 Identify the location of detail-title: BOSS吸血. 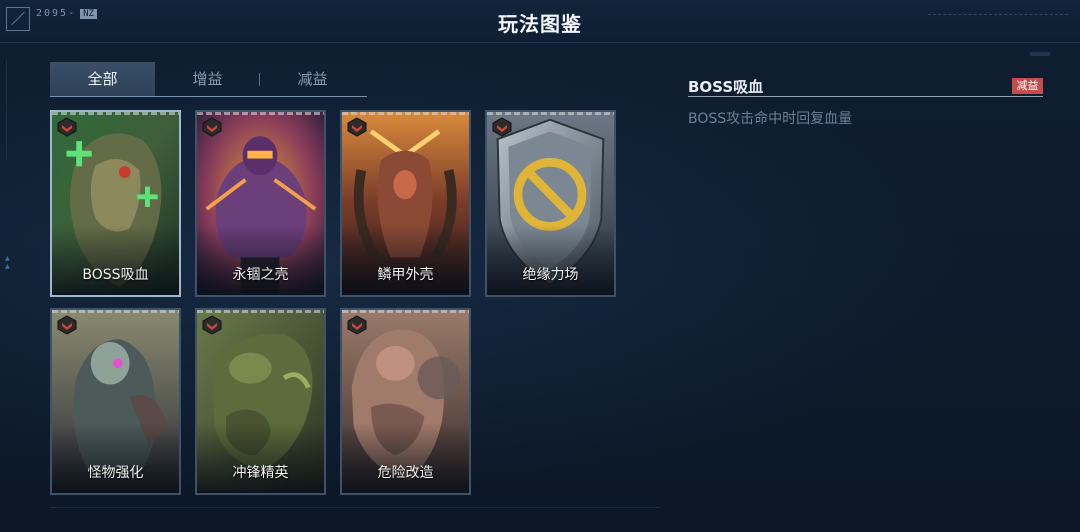
(726, 87).